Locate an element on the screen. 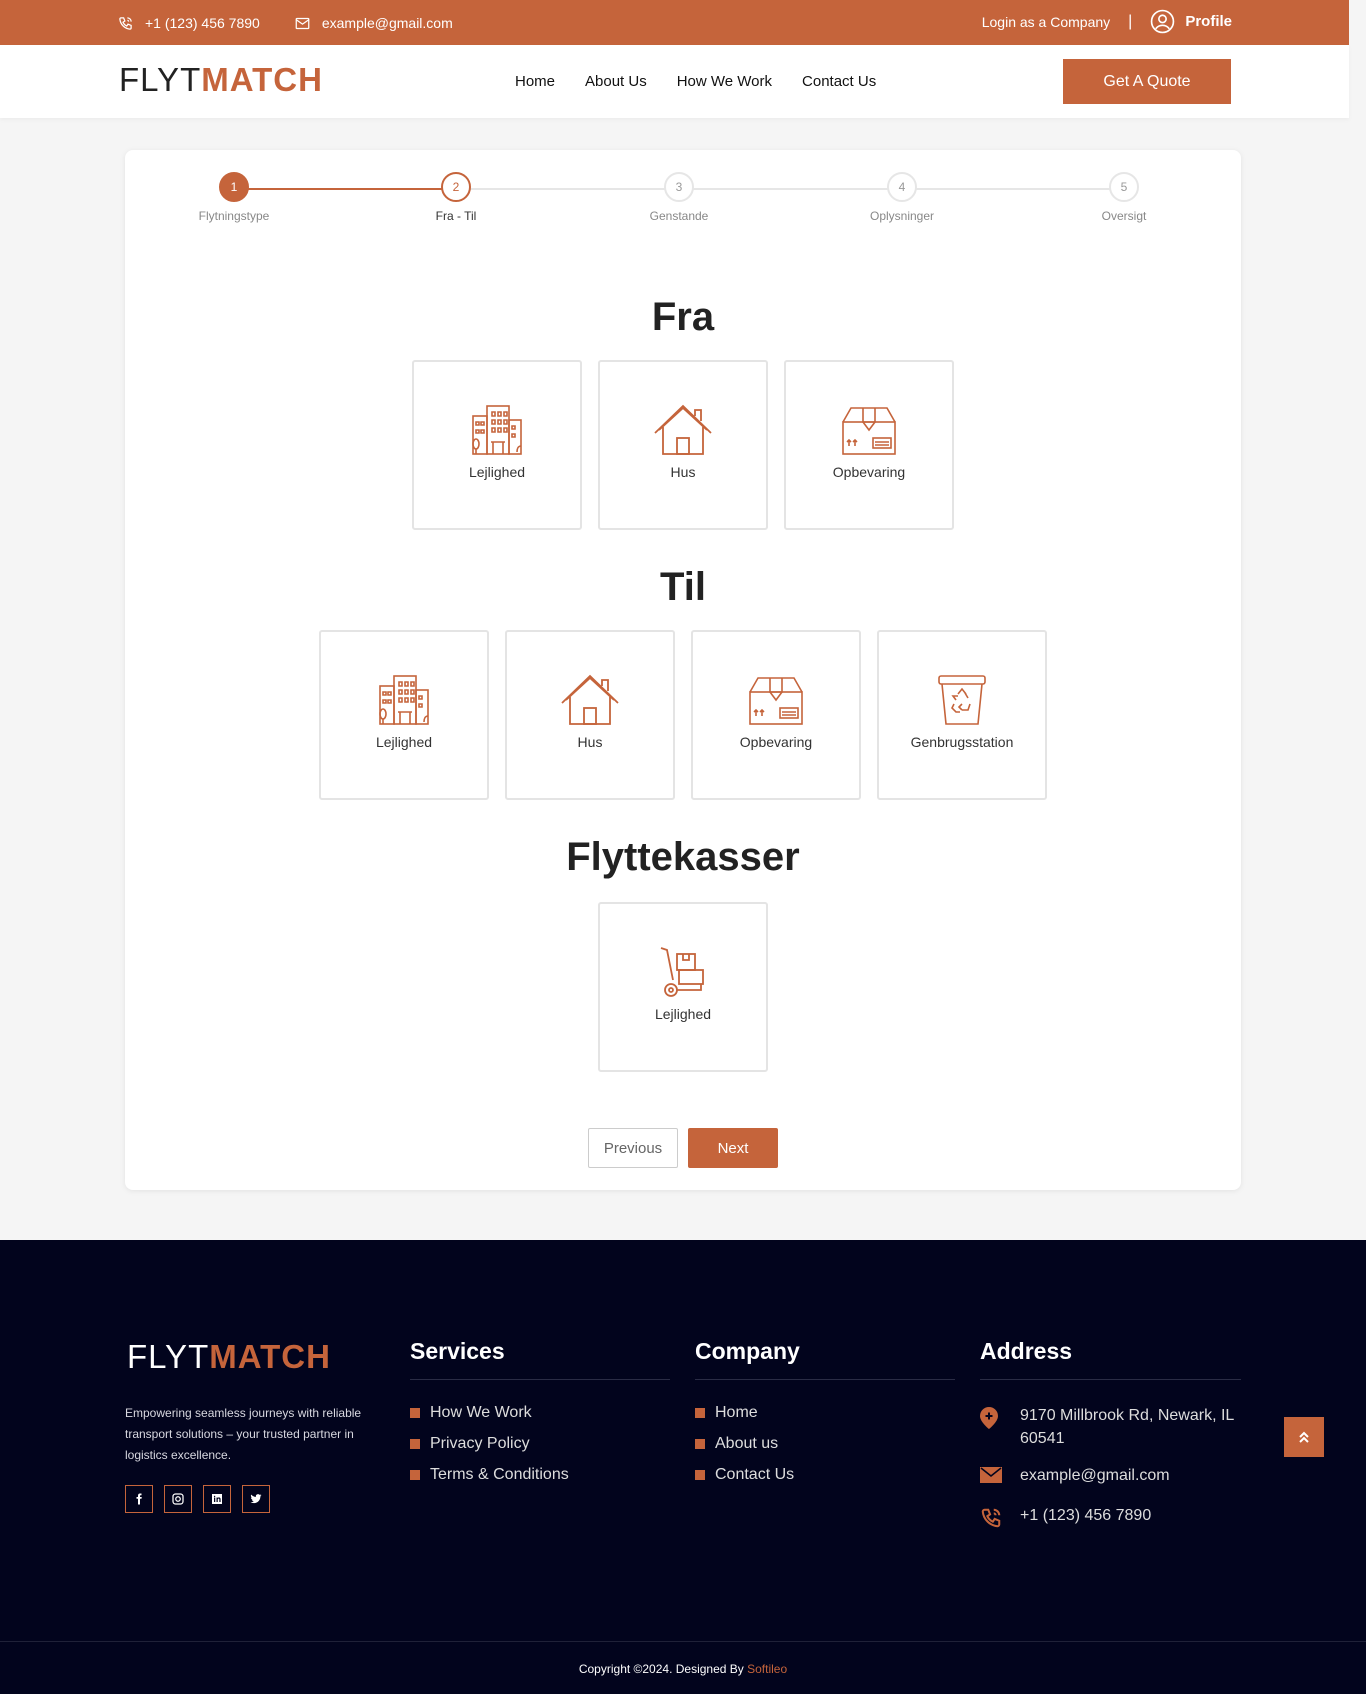 The height and width of the screenshot is (1694, 1366). footer-logo: FLYT MATCH is located at coordinates (229, 1357).